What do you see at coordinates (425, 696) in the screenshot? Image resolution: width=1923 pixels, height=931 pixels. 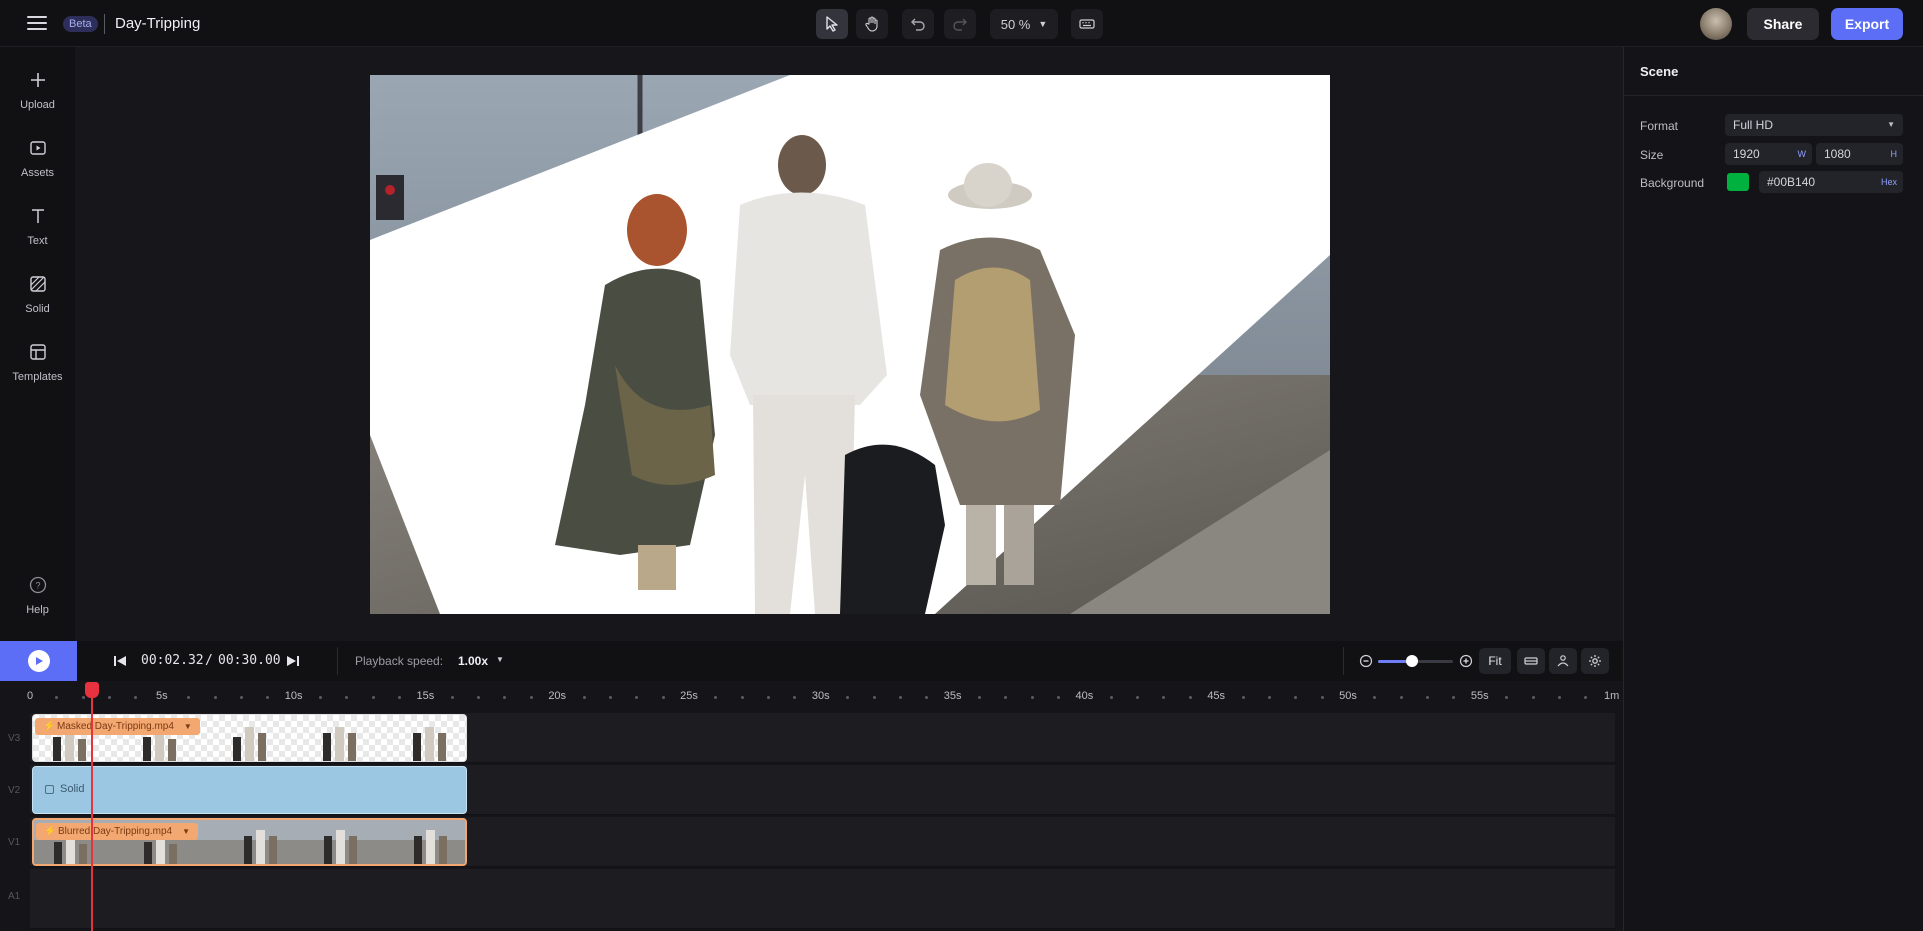 I see `ruler-tick-label: 15s` at bounding box center [425, 696].